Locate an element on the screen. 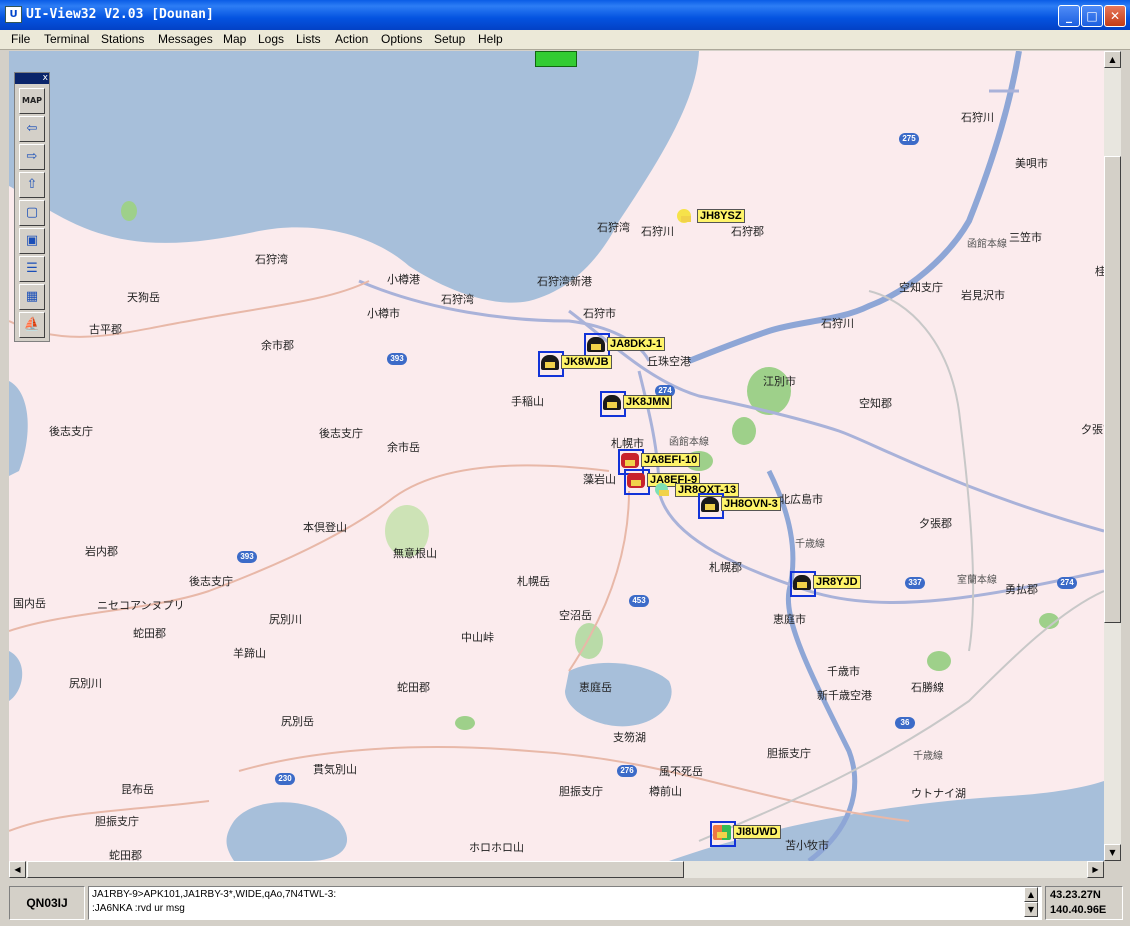 Image resolution: width=1130 pixels, height=926 pixels. place-label: 羊蹄山 is located at coordinates (249, 653).